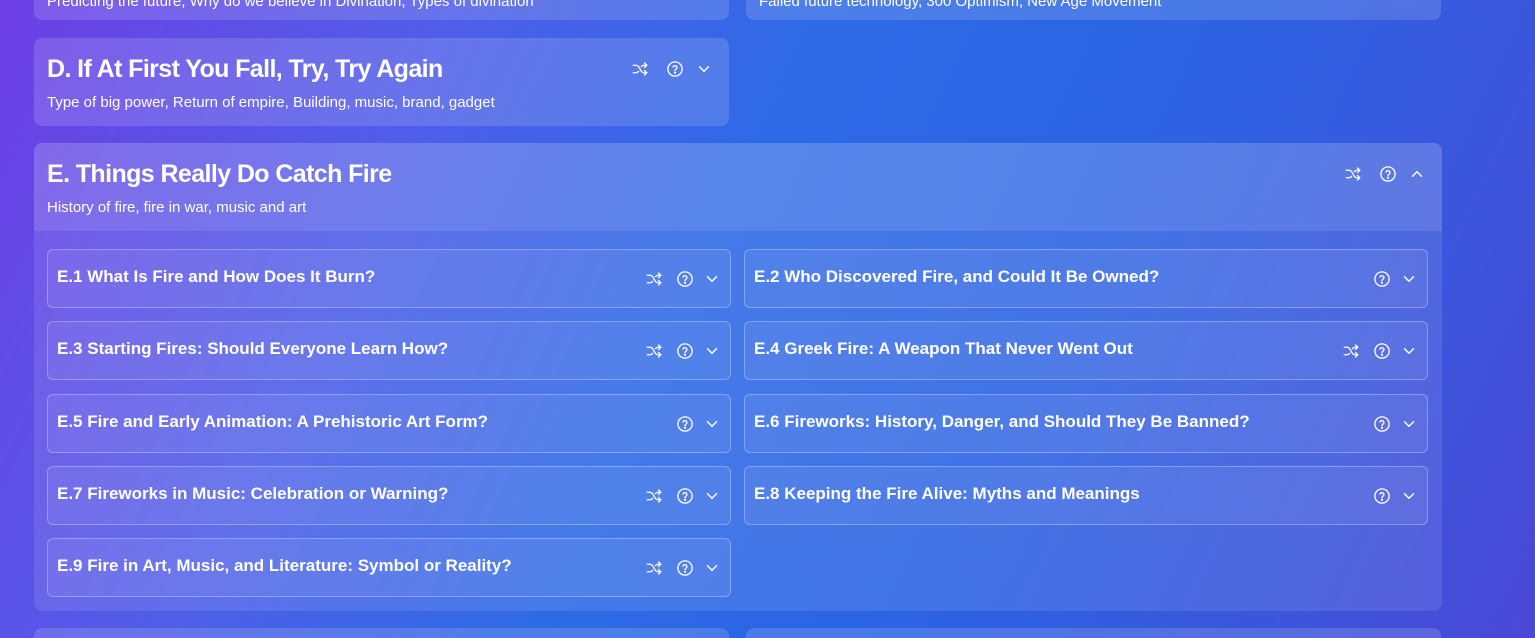  I want to click on section-d-actions, so click(672, 69).